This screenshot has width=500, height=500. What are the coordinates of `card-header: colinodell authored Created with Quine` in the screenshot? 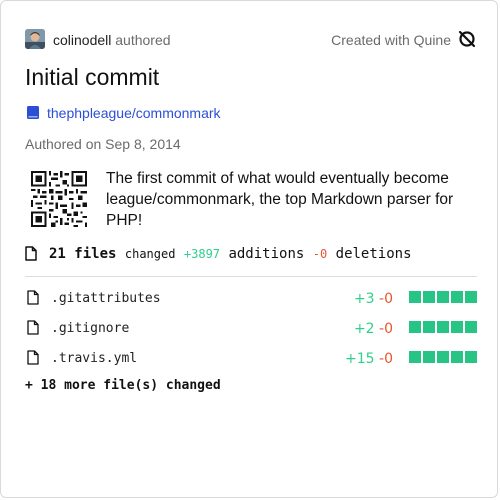 It's located at (251, 40).